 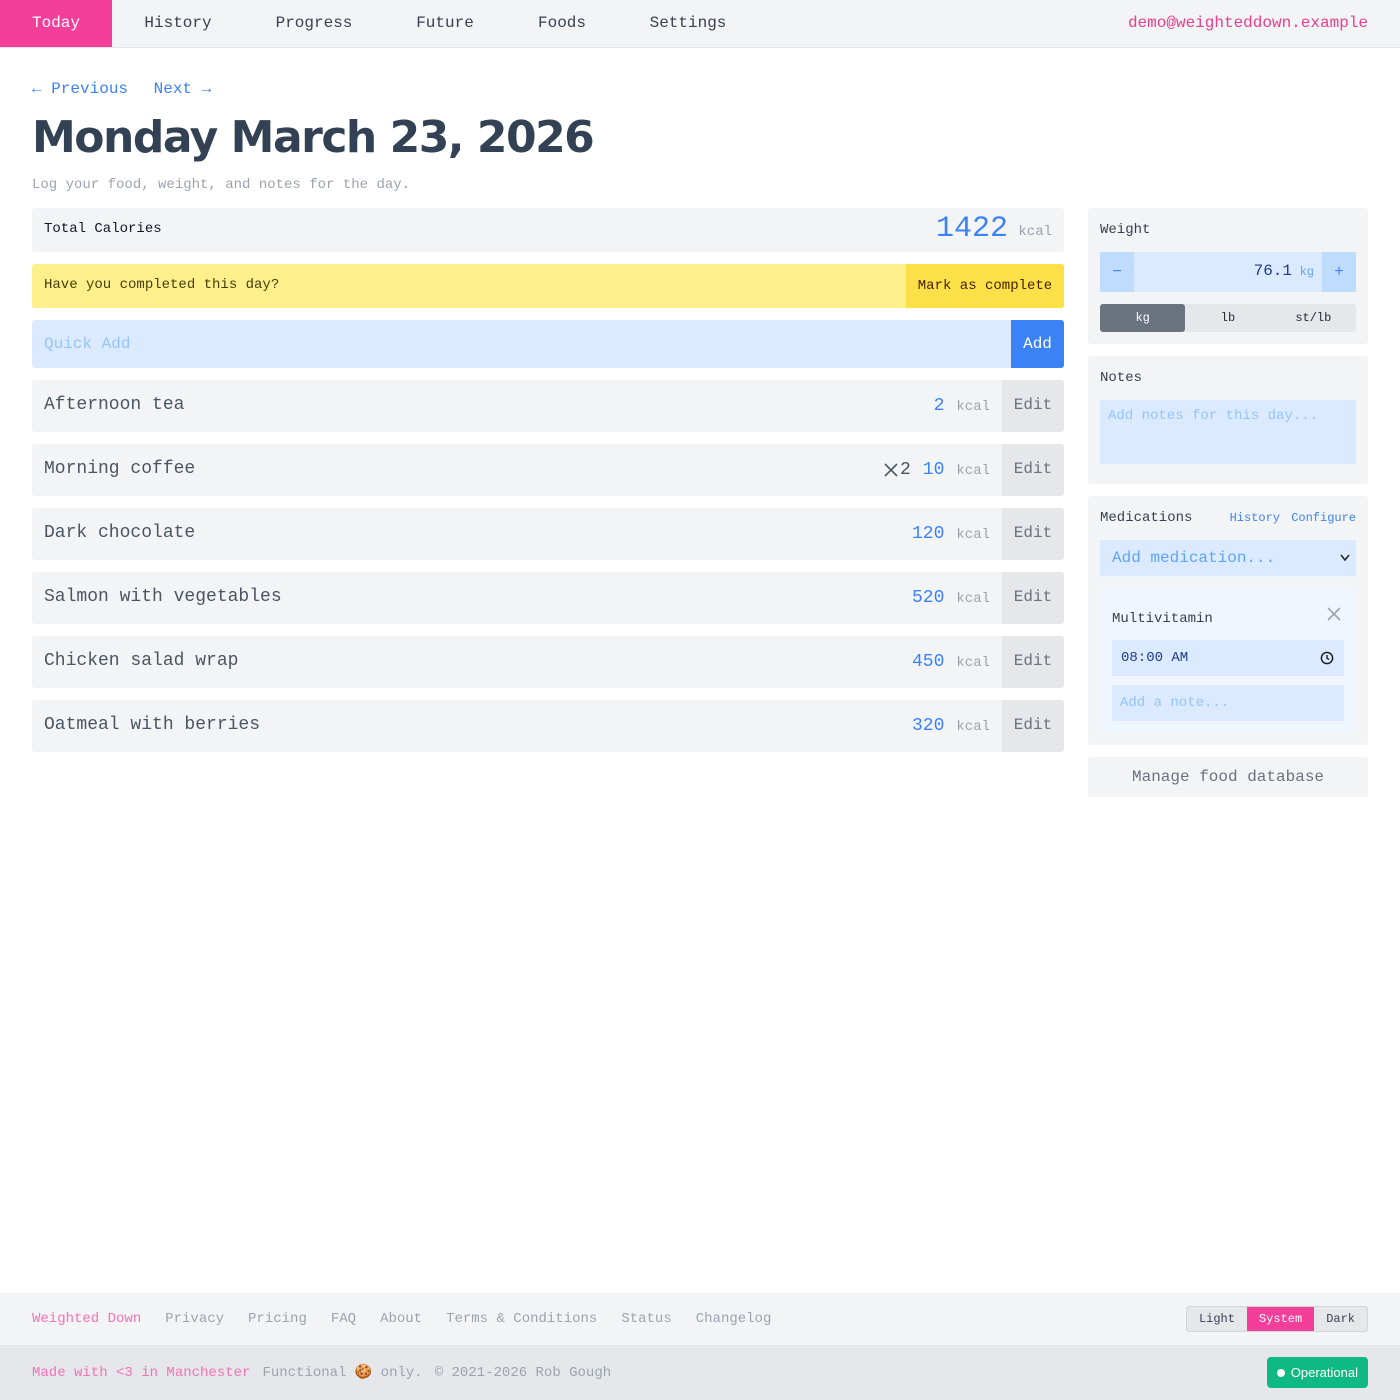 I want to click on clock-icon, so click(x=1327, y=658).